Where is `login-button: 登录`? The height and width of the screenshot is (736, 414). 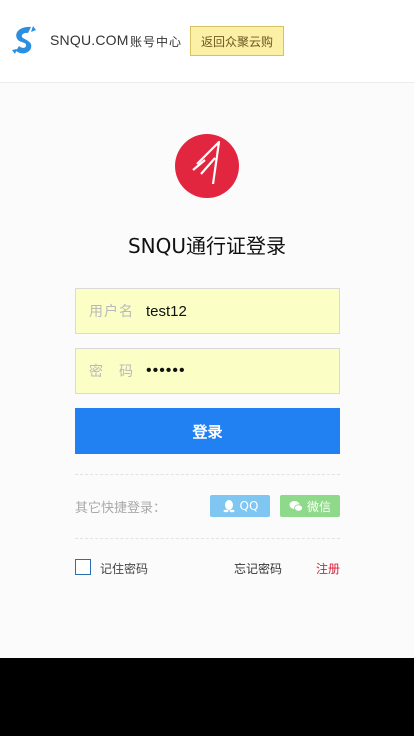
login-button: 登录 is located at coordinates (207, 431).